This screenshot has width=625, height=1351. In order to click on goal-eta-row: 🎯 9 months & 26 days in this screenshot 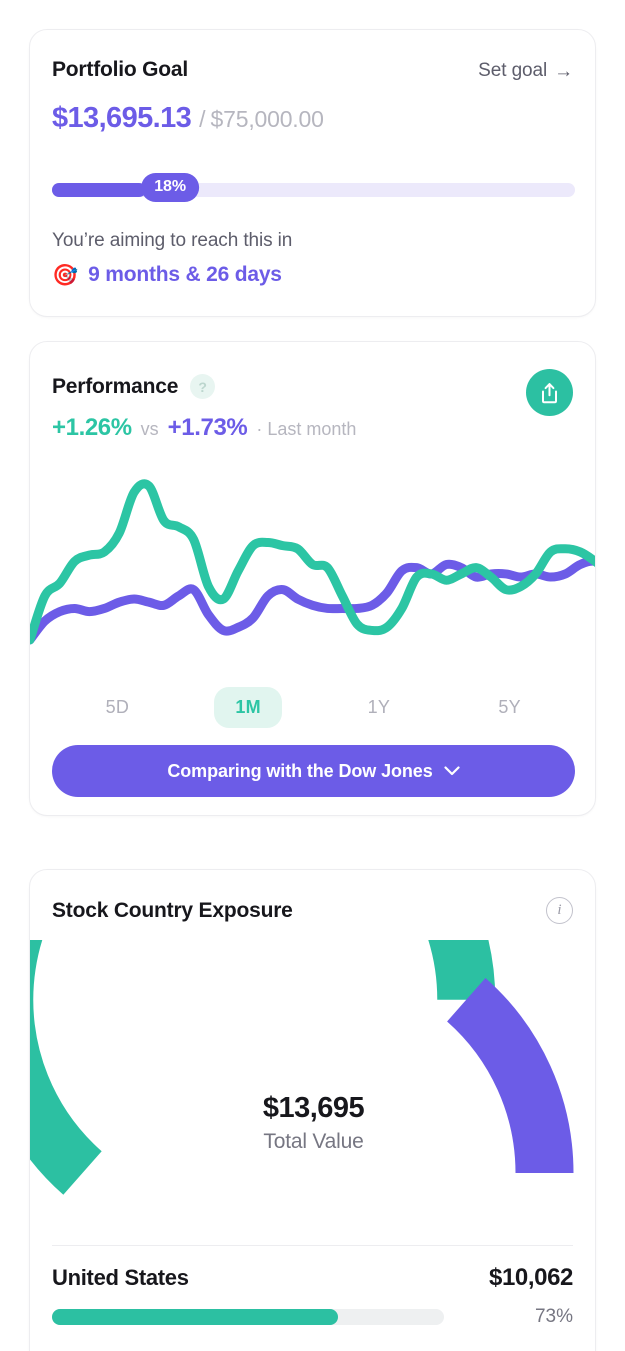, I will do `click(167, 275)`.